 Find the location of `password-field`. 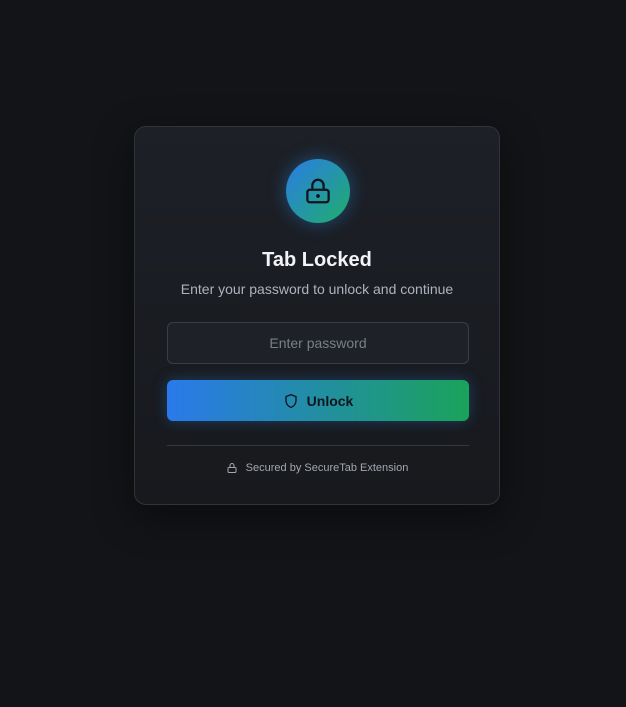

password-field is located at coordinates (318, 343).